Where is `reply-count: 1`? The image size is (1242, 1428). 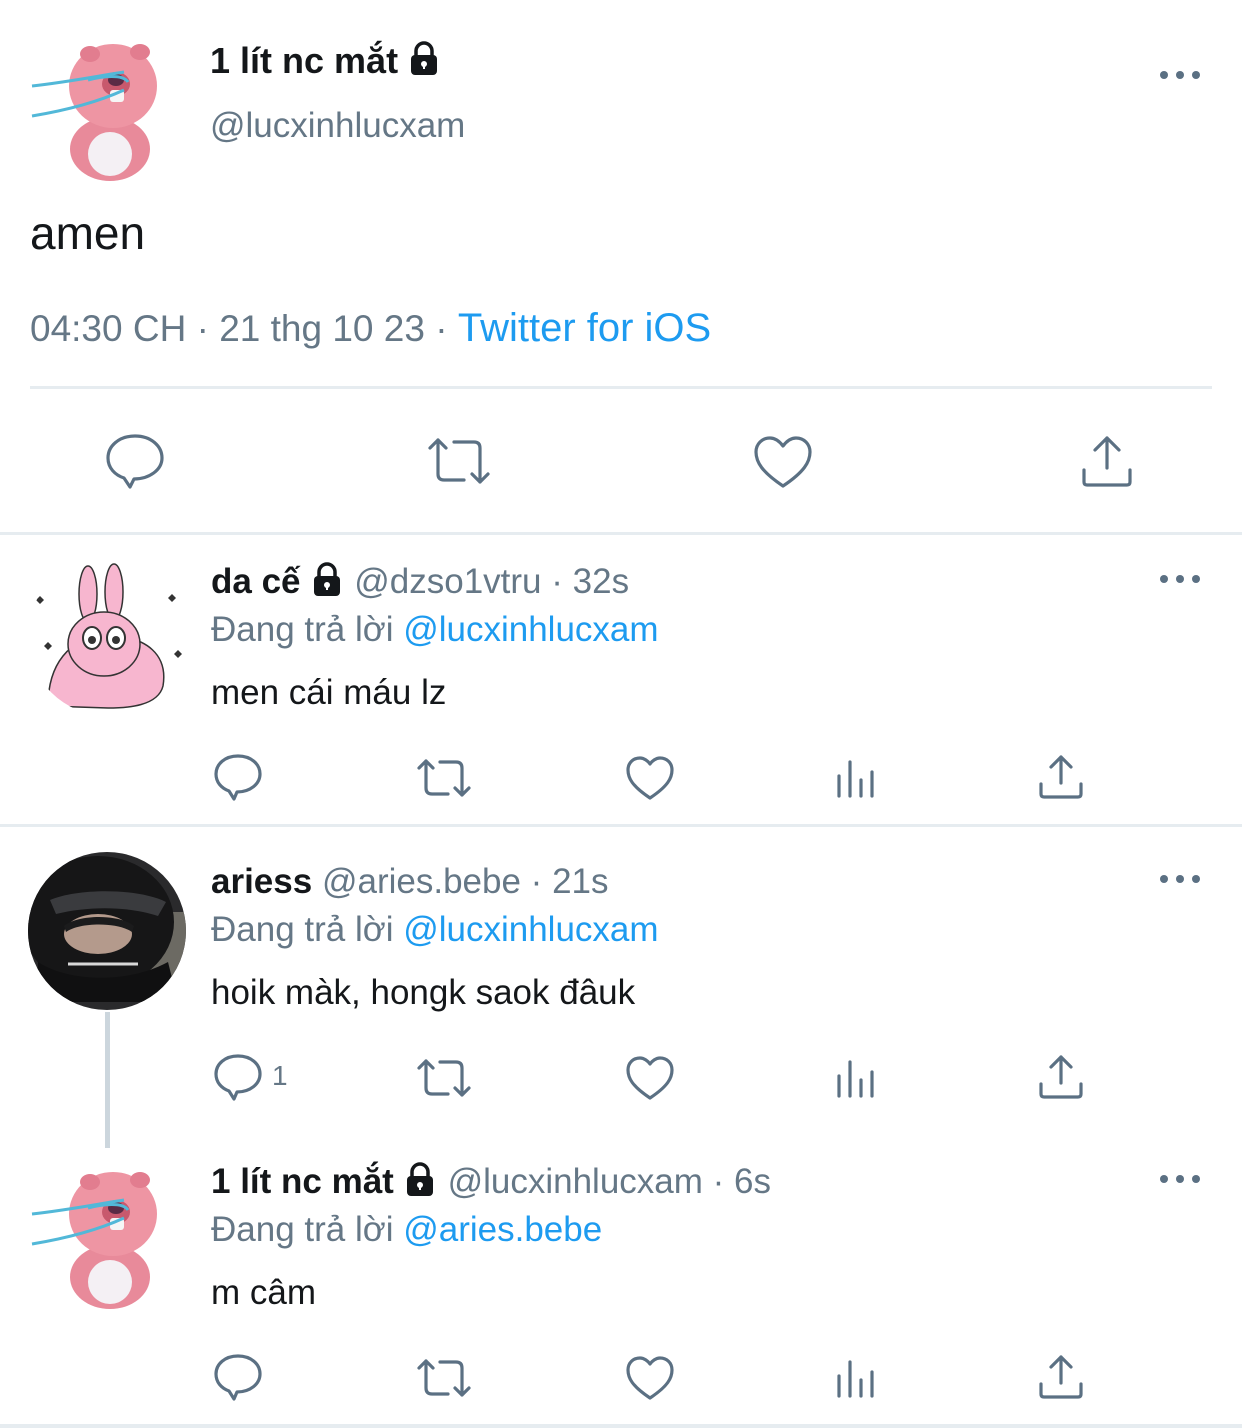
reply-count: 1 is located at coordinates (280, 1075).